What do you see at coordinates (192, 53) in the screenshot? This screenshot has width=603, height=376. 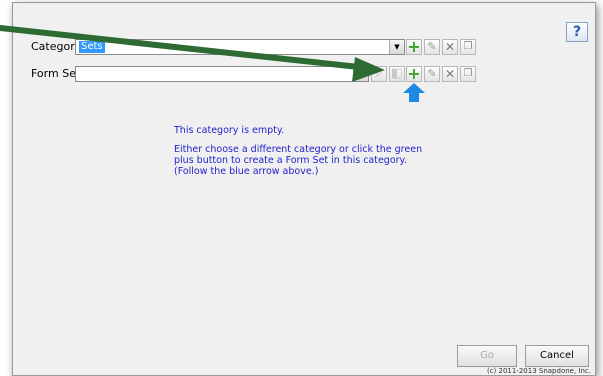 I see `green-arrow-icon` at bounding box center [192, 53].